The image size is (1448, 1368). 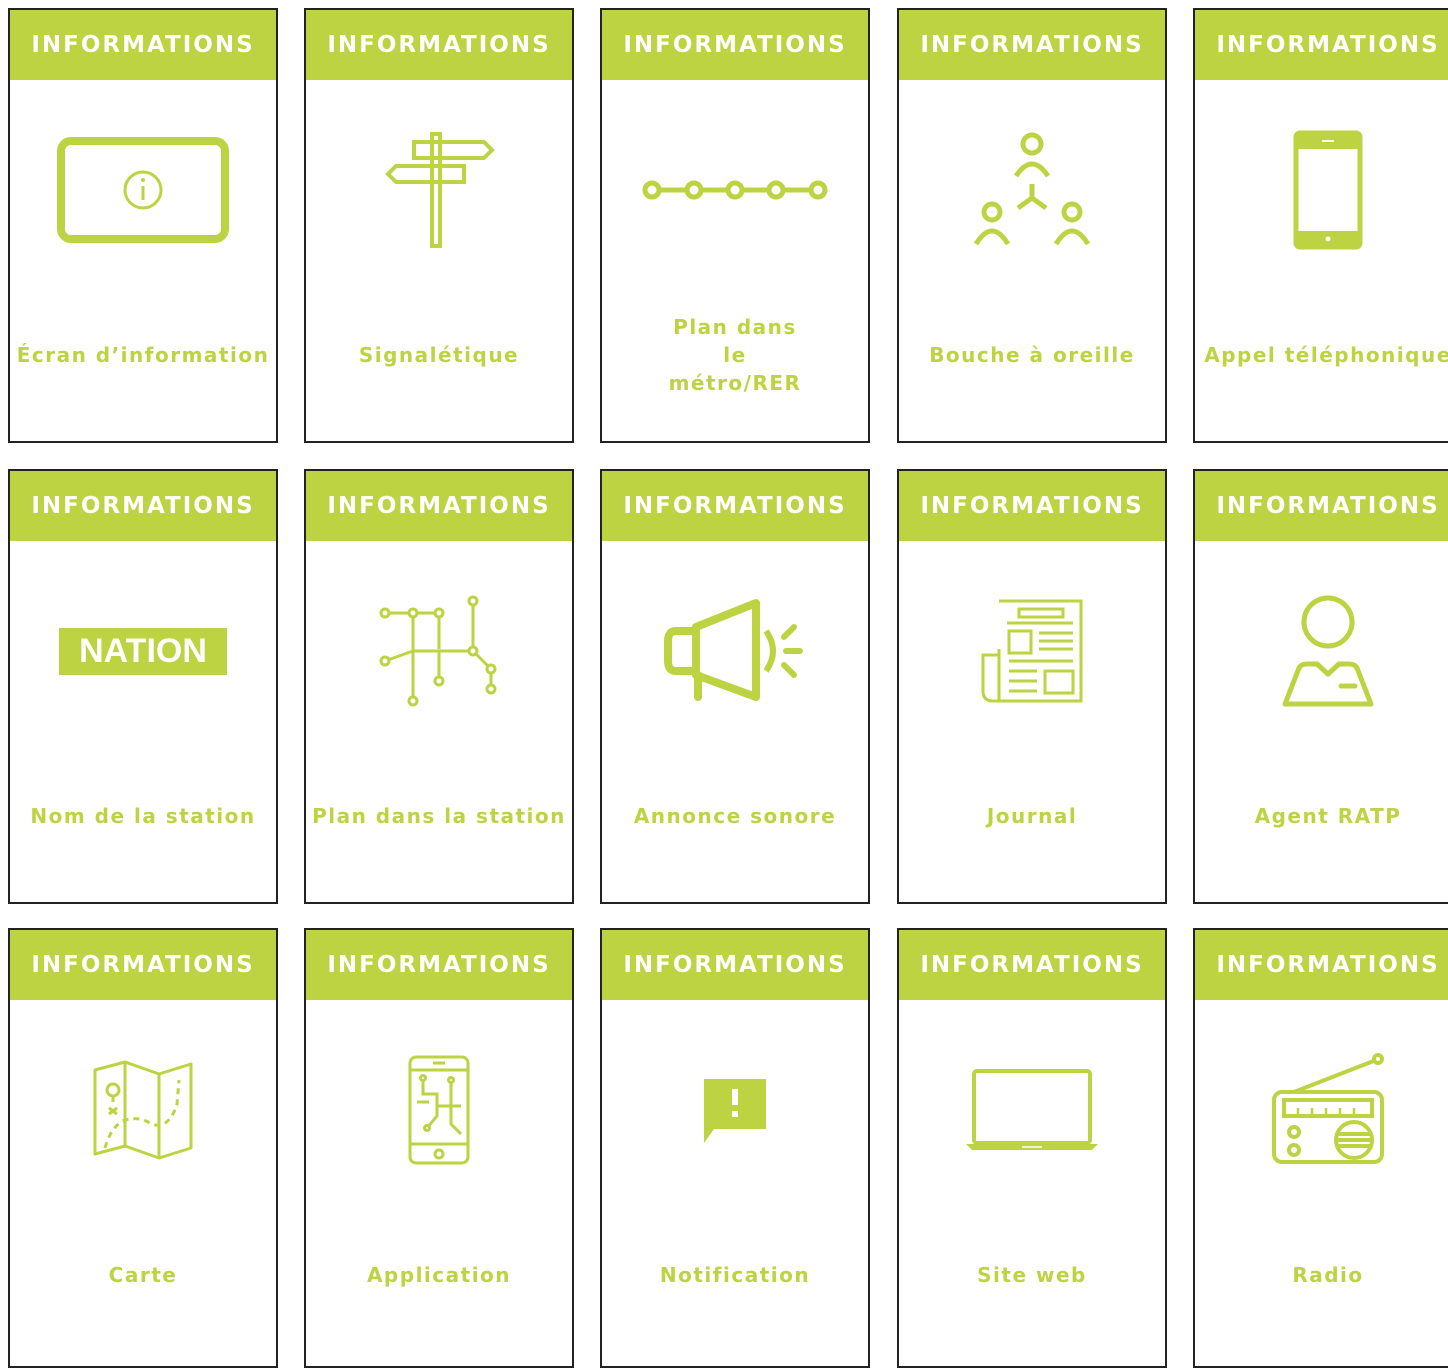 I want to click on card-agent-ratp: INFORMATIONS Agent RATP, so click(x=1320, y=686).